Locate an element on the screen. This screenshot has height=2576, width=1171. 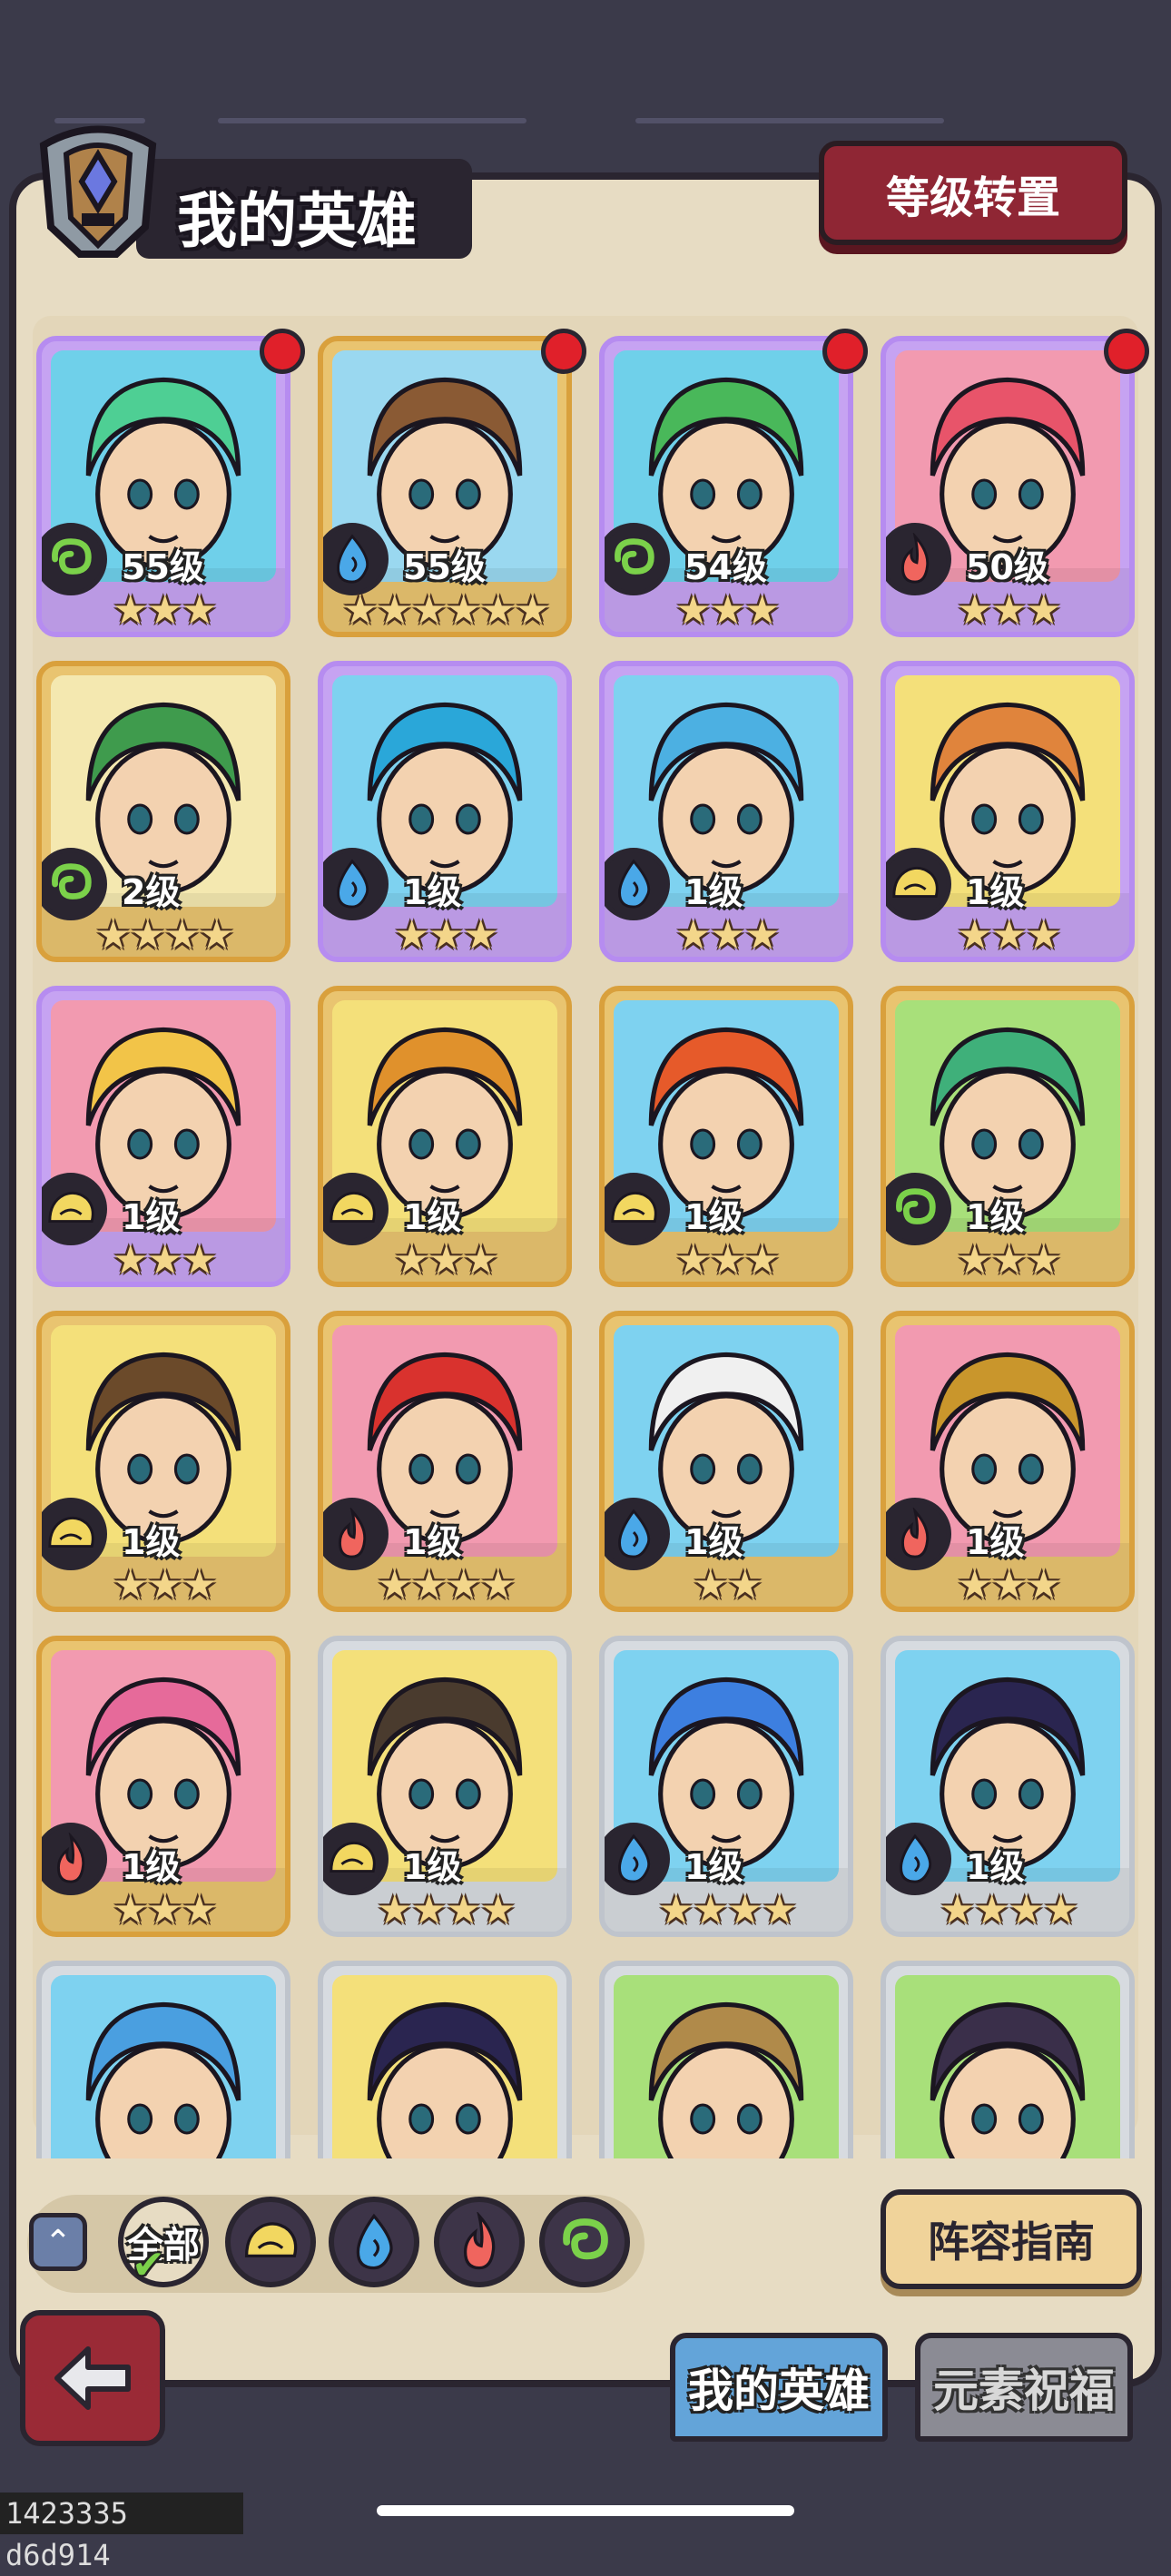
tab-element-blessing: 元素祝福 is located at coordinates (1024, 2387).